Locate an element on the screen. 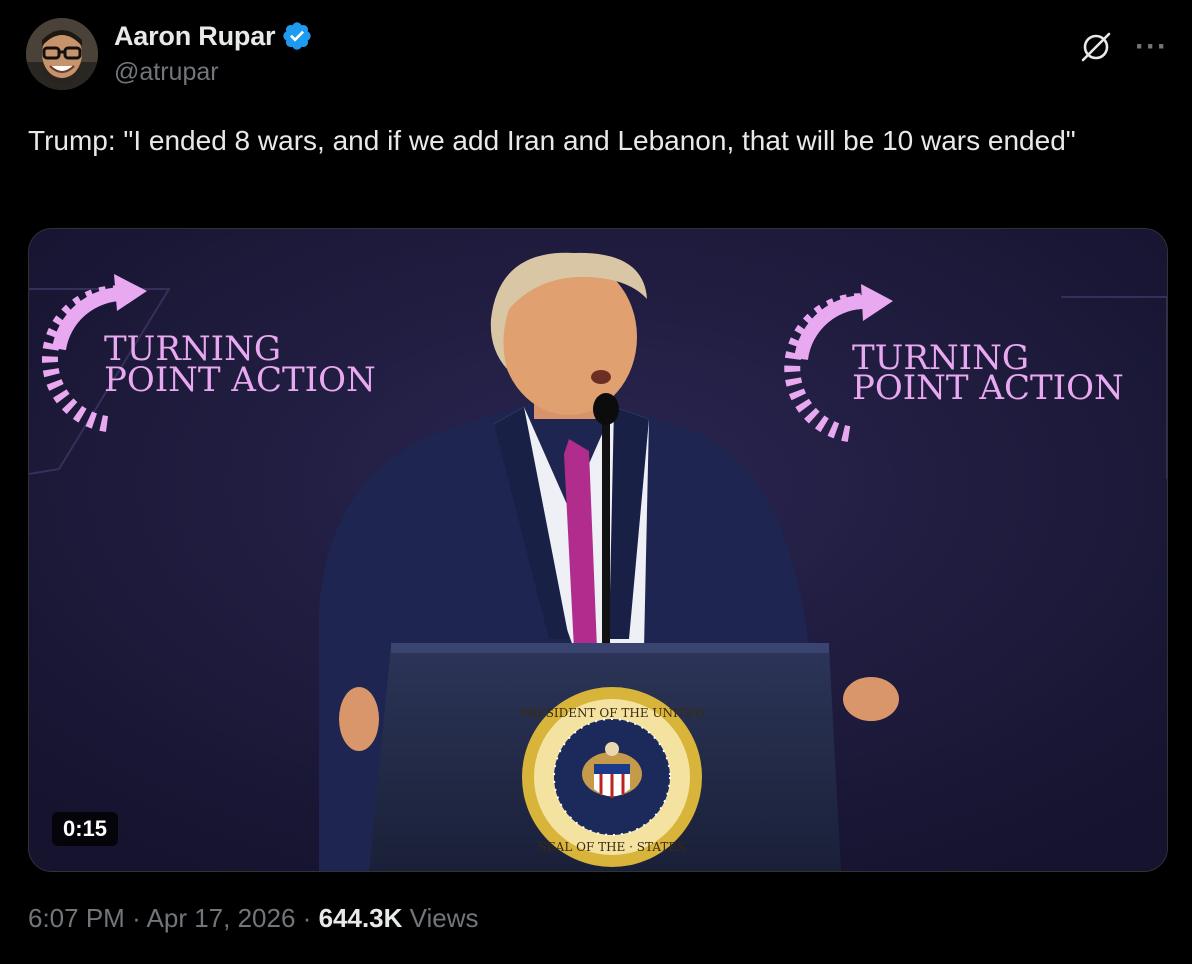 The image size is (1192, 964). tweet-date: Apr 17, 2026 is located at coordinates (221, 918).